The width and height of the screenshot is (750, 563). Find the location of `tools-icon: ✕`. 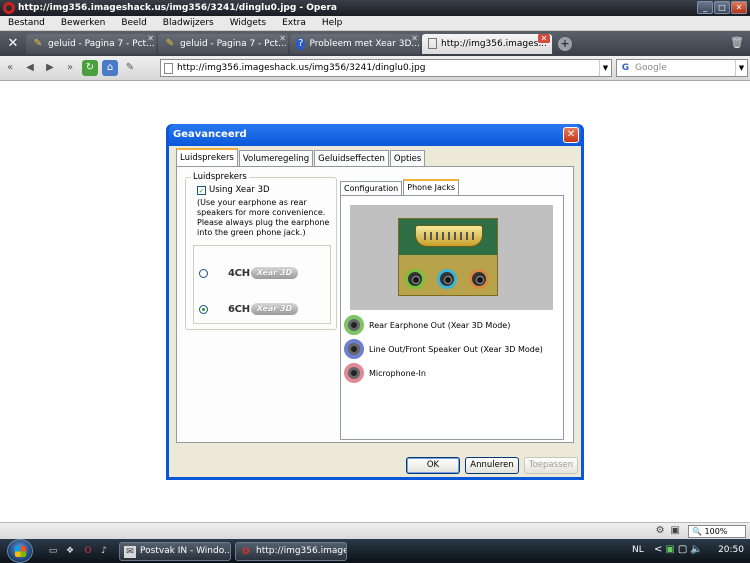

tools-icon: ✕ is located at coordinates (13, 44).